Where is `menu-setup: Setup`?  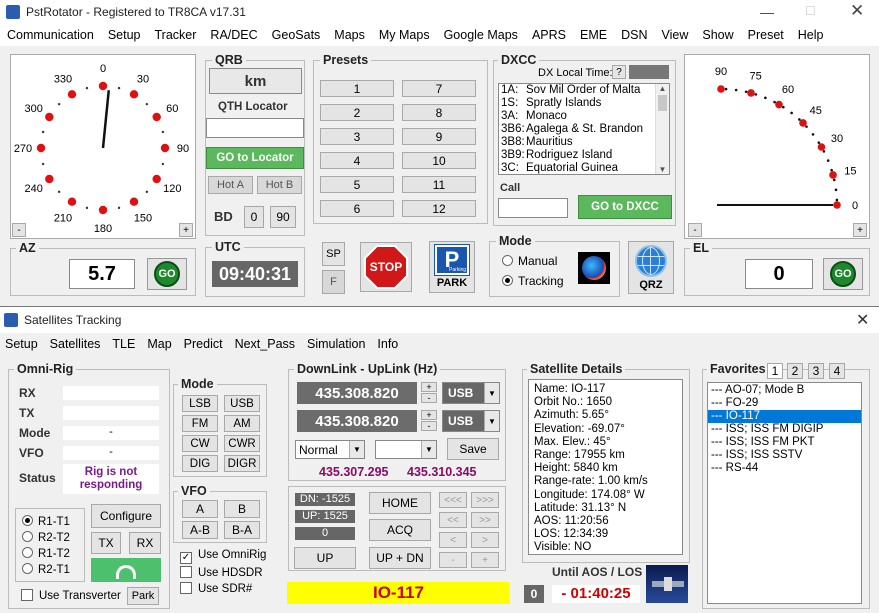 menu-setup: Setup is located at coordinates (124, 35).